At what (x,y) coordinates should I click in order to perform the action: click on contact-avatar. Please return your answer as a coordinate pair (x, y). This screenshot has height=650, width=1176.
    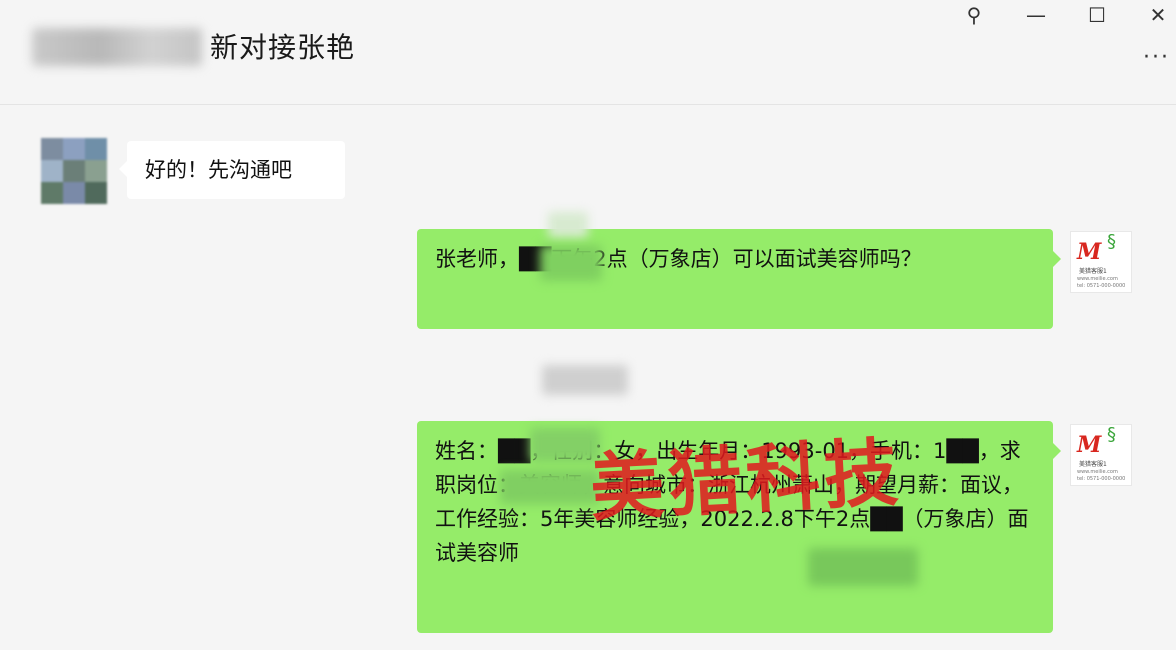
    Looking at the image, I should click on (74, 171).